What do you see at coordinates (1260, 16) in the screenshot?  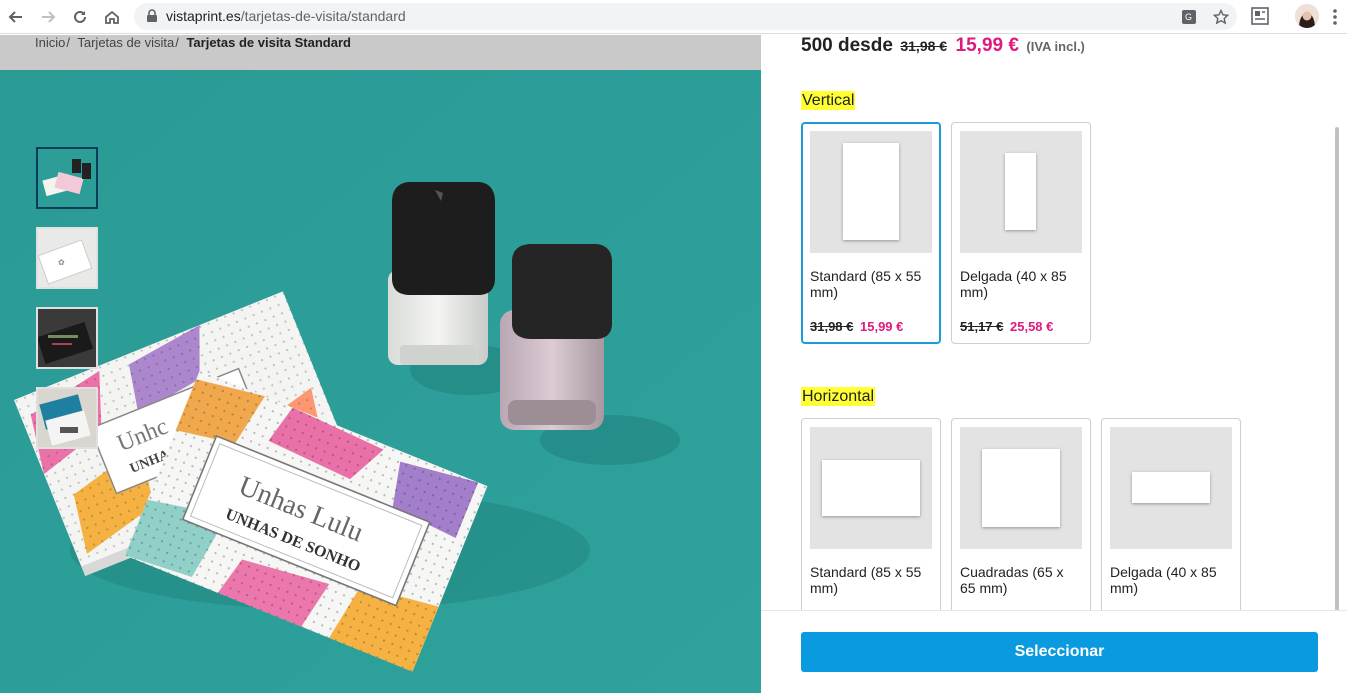 I see `extension-icon` at bounding box center [1260, 16].